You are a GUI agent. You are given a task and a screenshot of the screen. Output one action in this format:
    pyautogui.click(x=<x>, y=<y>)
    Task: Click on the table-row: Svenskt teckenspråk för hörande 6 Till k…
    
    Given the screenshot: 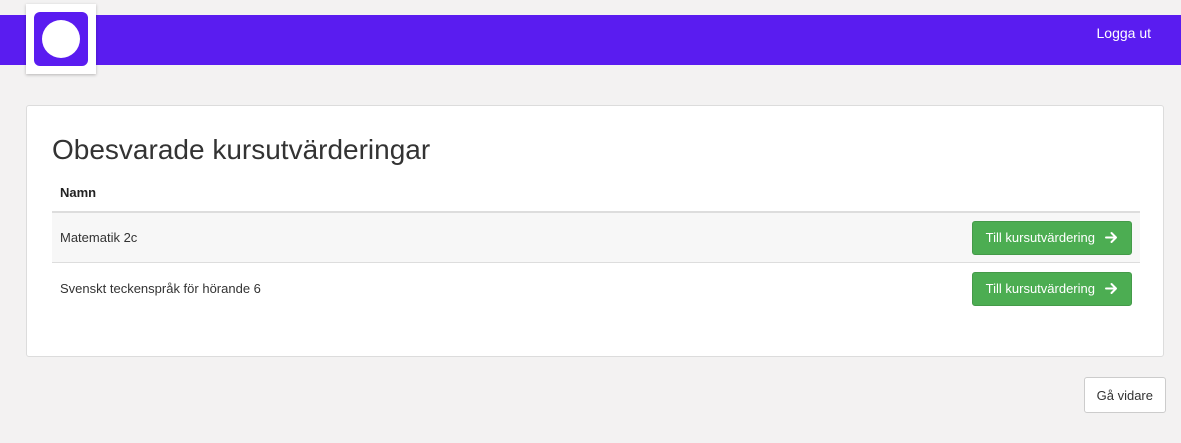 What is the action you would take?
    pyautogui.click(x=596, y=288)
    